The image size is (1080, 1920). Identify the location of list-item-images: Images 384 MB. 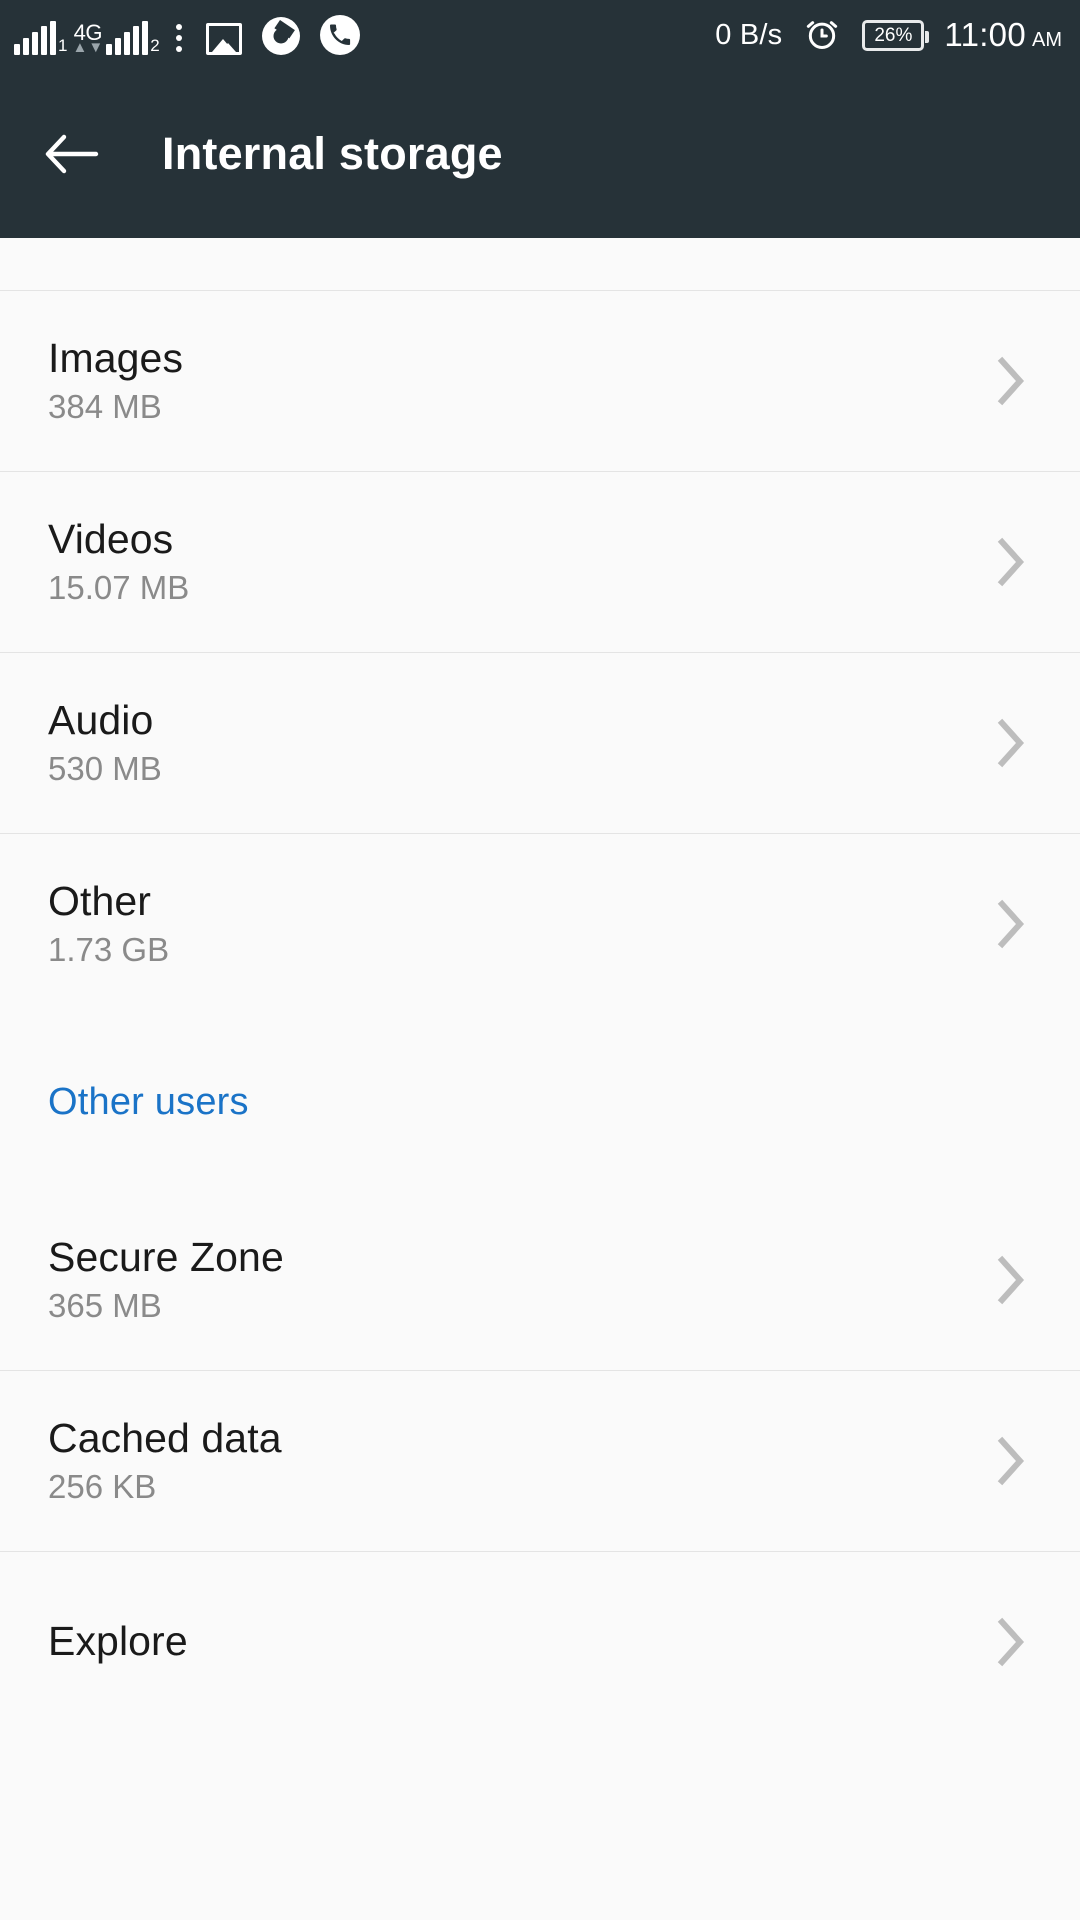
(540, 381).